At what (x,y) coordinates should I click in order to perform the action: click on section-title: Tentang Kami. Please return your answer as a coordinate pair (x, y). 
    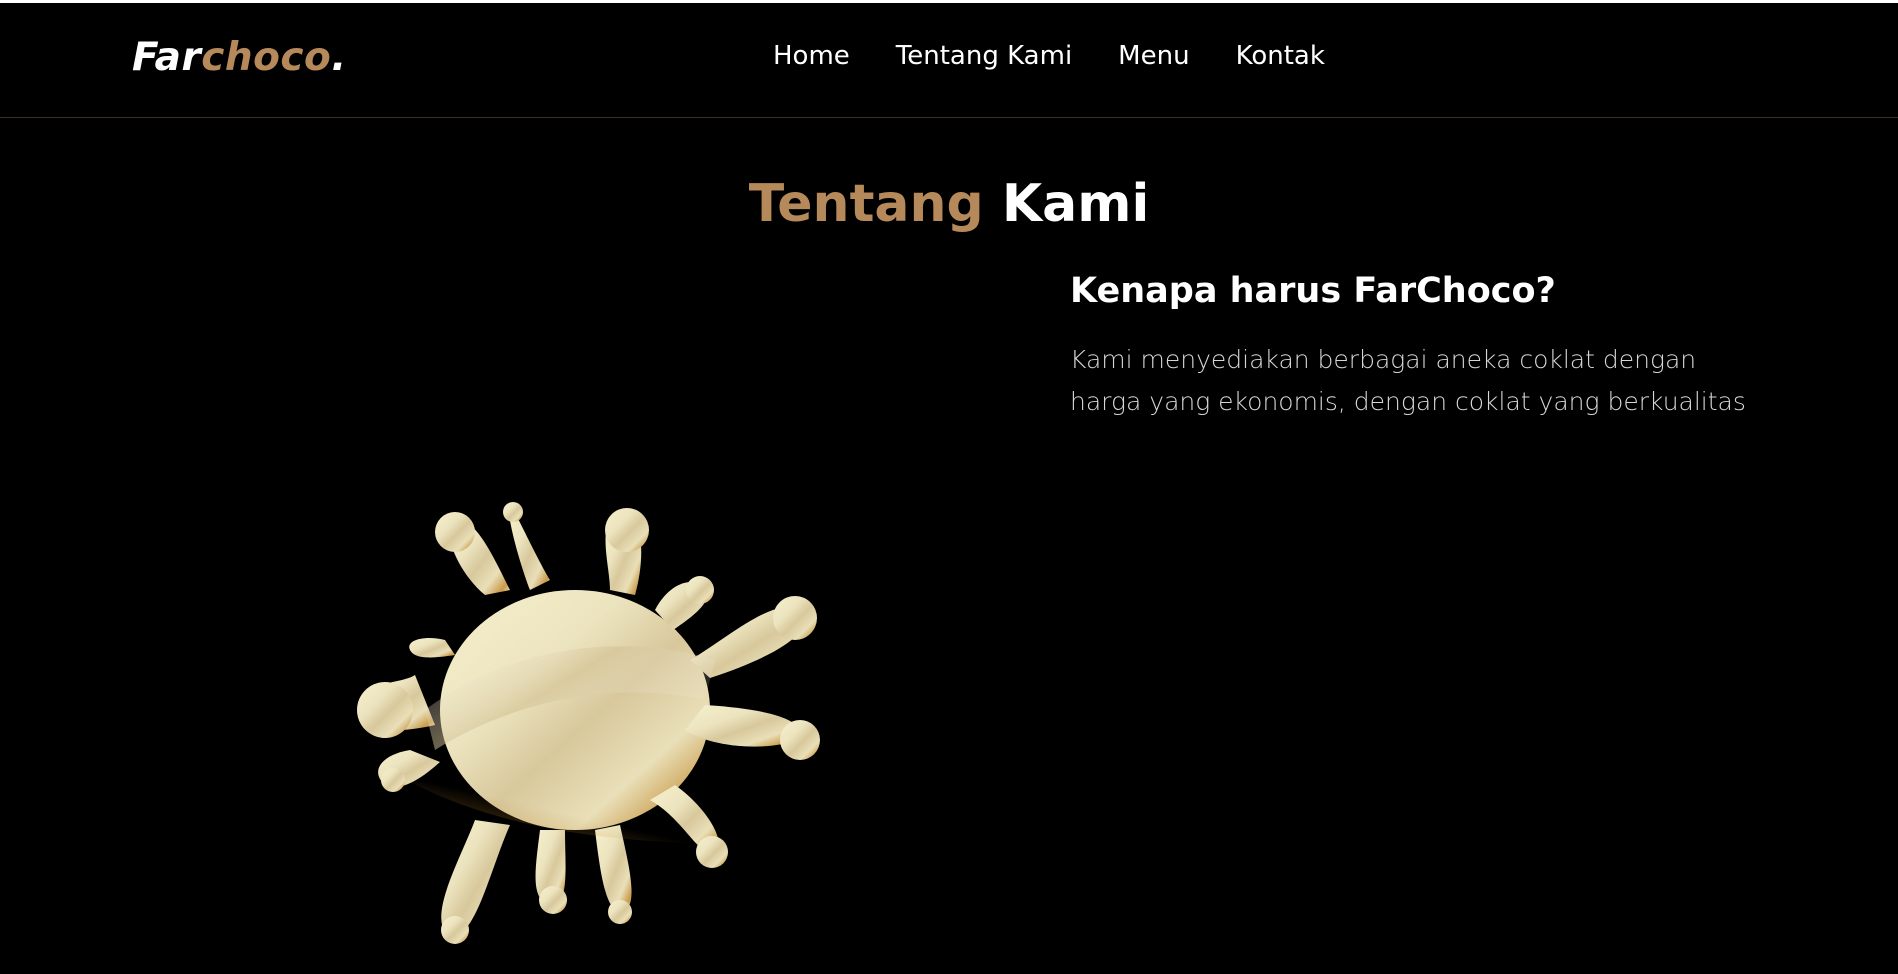
    Looking at the image, I should click on (949, 204).